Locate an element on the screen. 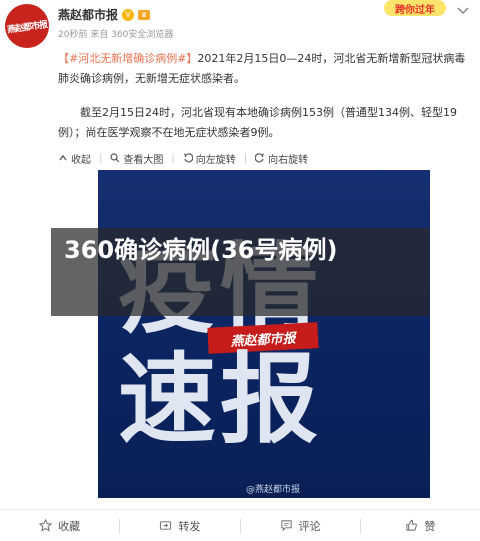  favorite-button: 收藏 is located at coordinates (59, 526).